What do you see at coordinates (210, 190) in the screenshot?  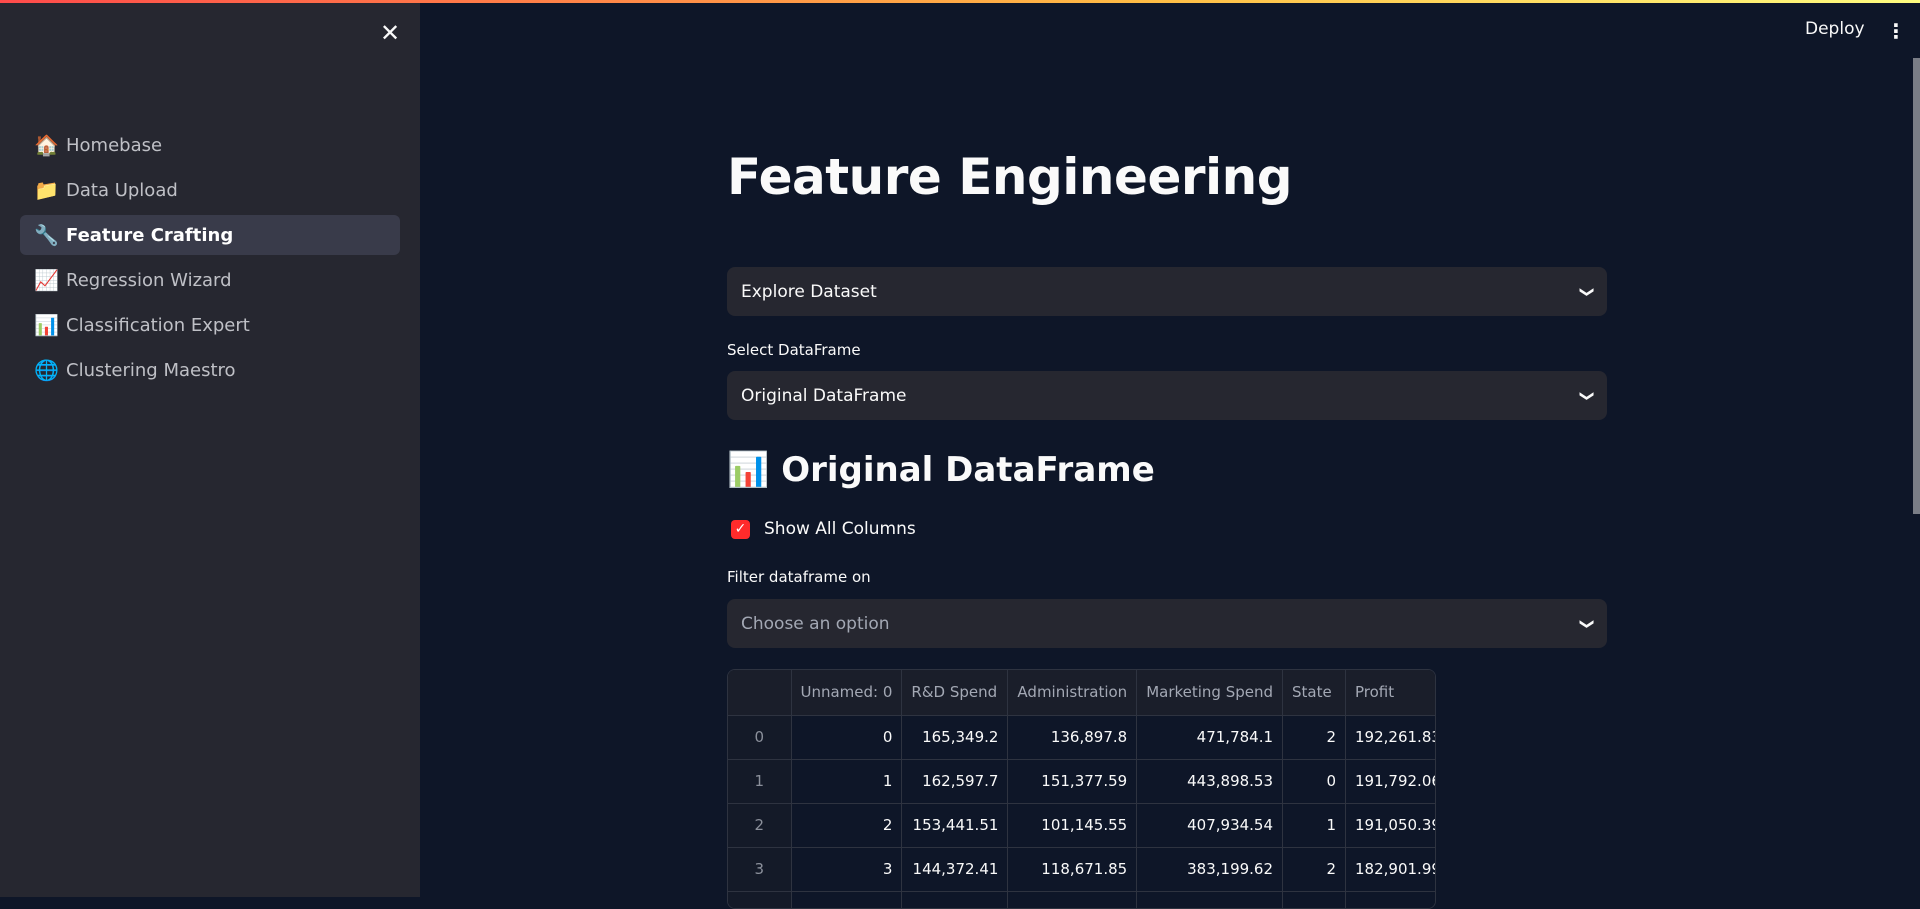 I see `sidebar-item-data-upload: 📁 Data Upload` at bounding box center [210, 190].